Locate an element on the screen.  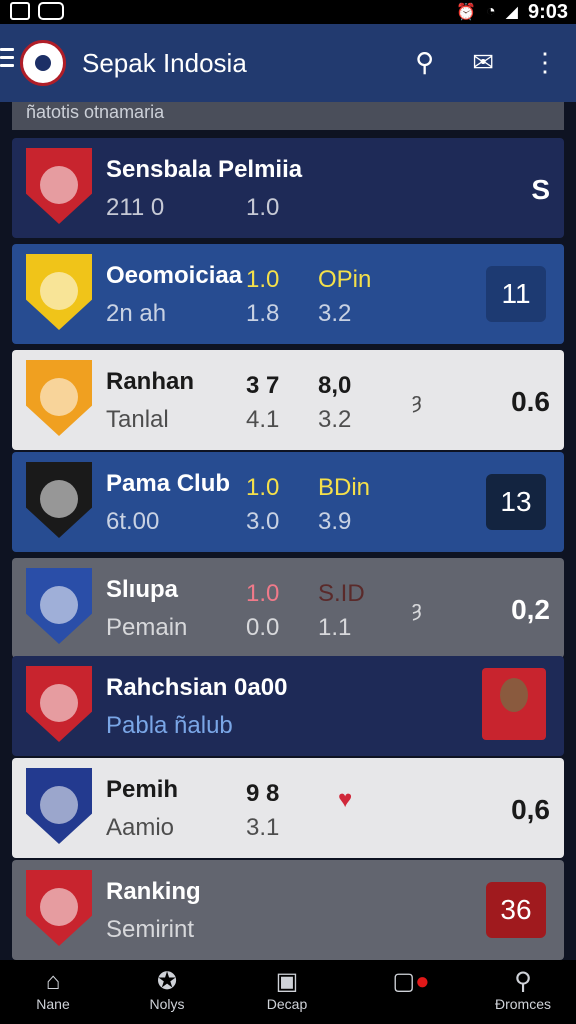
game-notification-icon is located at coordinates (51, 11).